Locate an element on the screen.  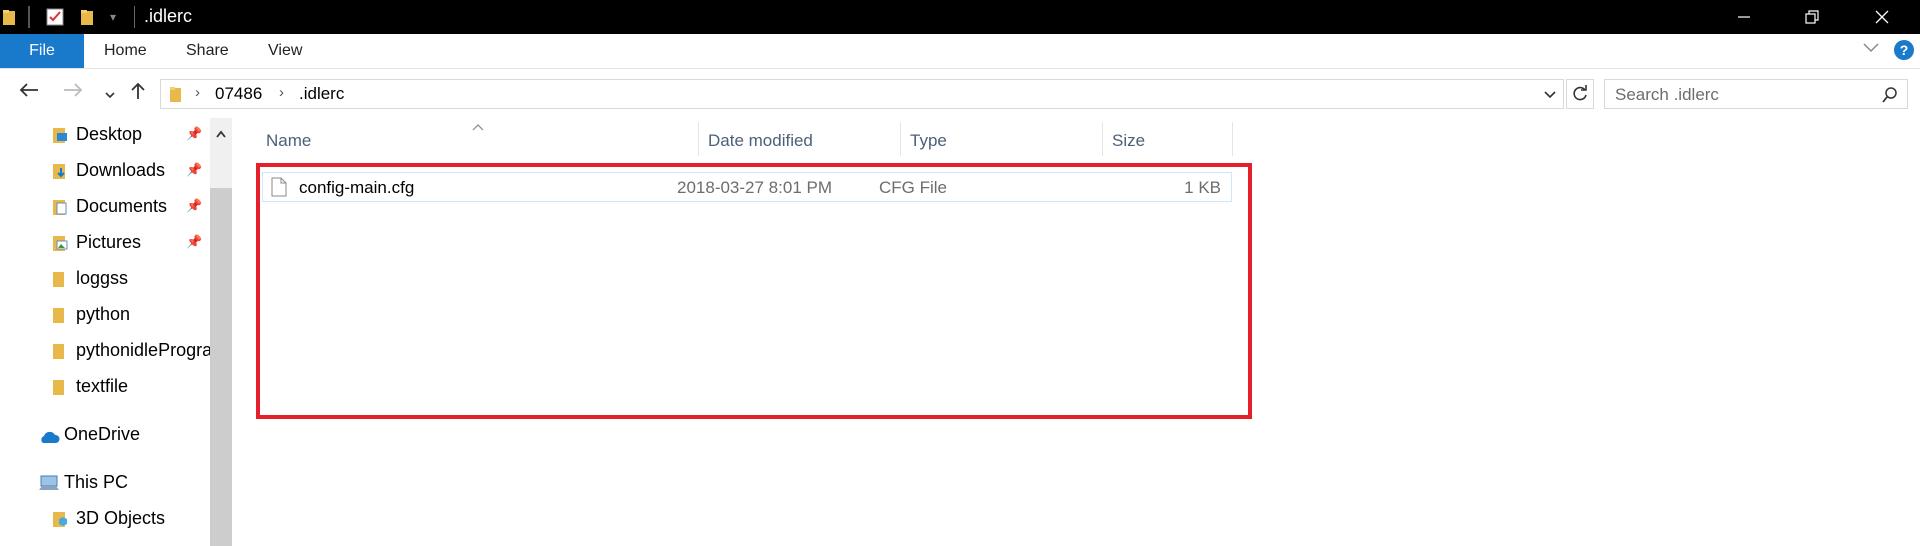
onedrive-cloud-icon is located at coordinates (49, 438).